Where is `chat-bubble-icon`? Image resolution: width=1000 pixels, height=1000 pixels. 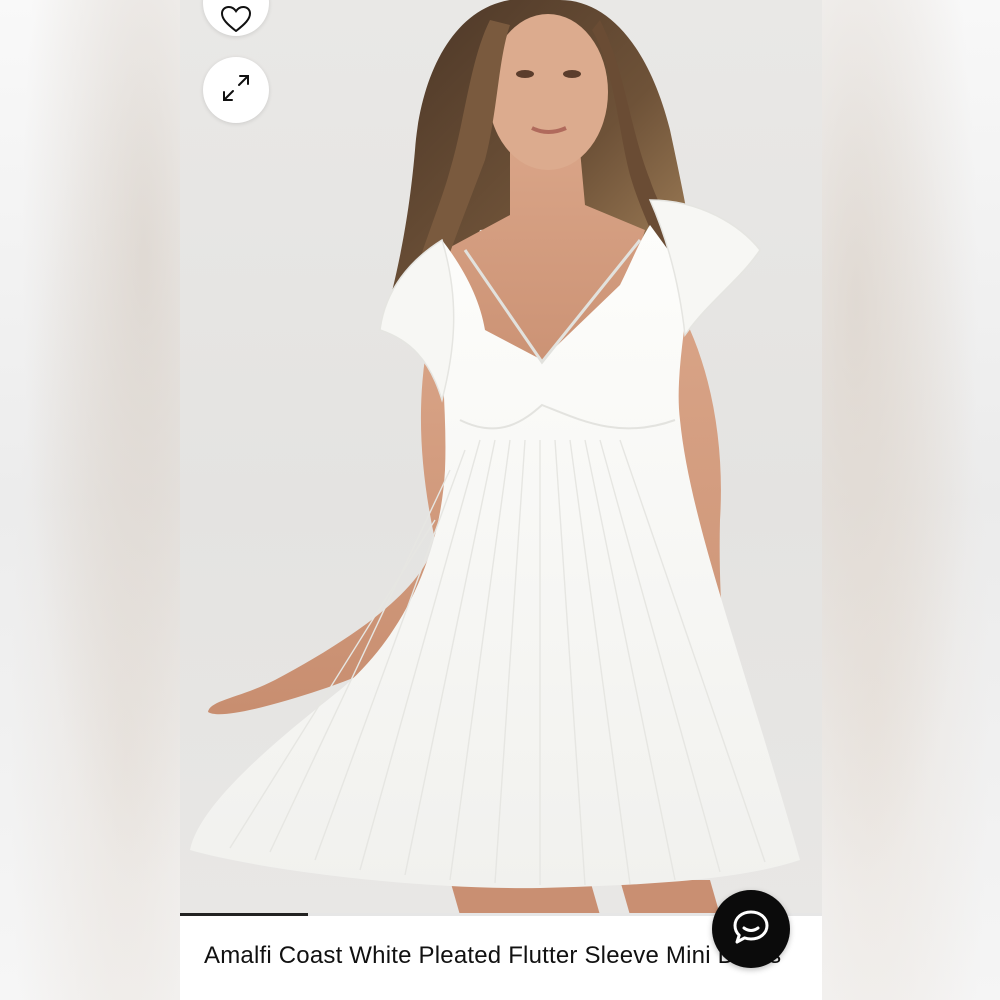 chat-bubble-icon is located at coordinates (751, 929).